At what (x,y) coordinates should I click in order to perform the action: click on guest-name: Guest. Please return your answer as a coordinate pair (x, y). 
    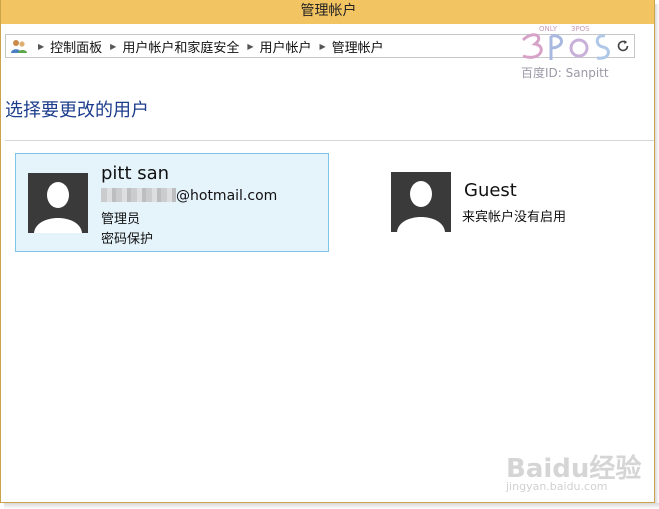
    Looking at the image, I should click on (490, 190).